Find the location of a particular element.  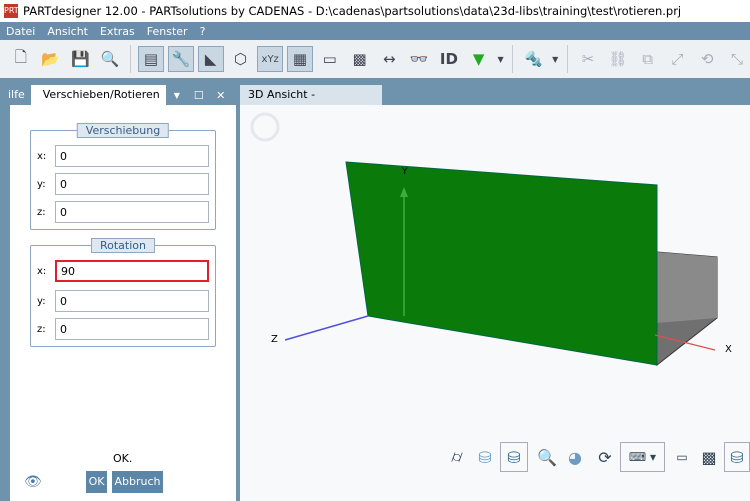

ok-button: OK is located at coordinates (96, 482).